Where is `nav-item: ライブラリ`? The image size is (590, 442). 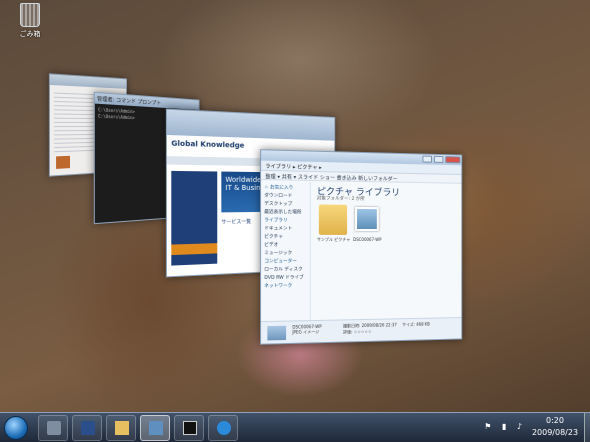 nav-item: ライブラリ is located at coordinates (285, 221).